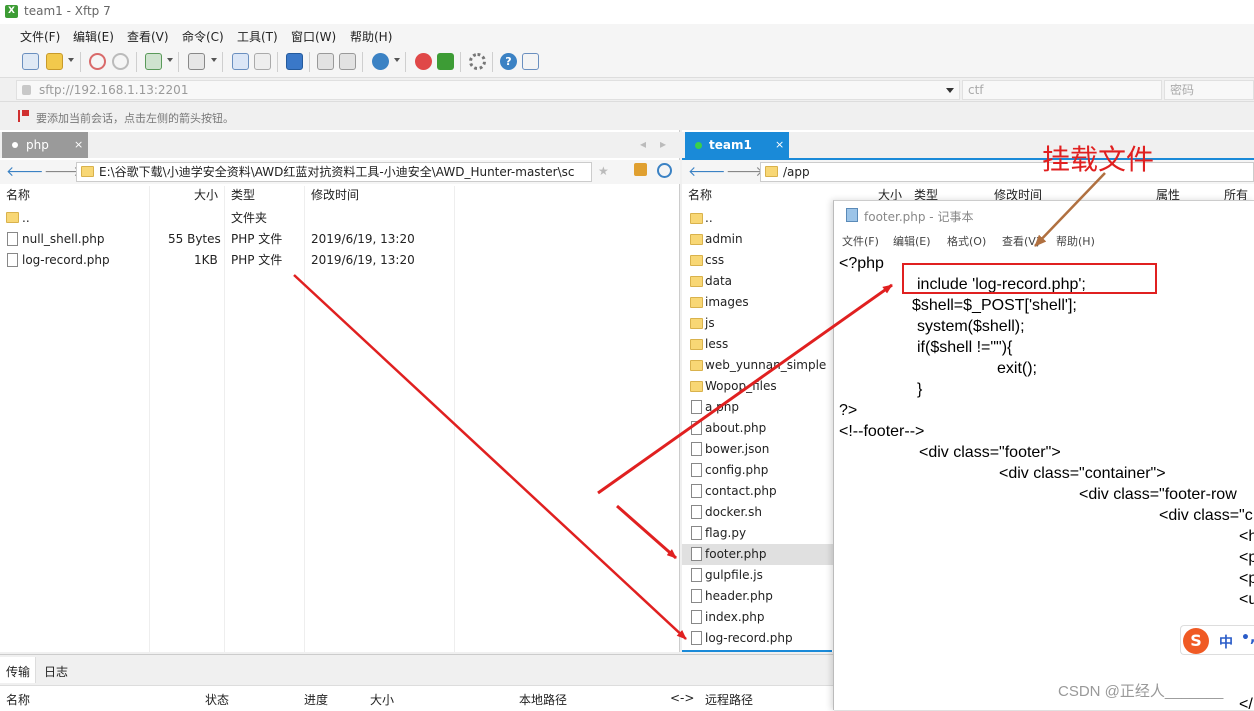  I want to click on file-row: footer.php, so click(758, 554).